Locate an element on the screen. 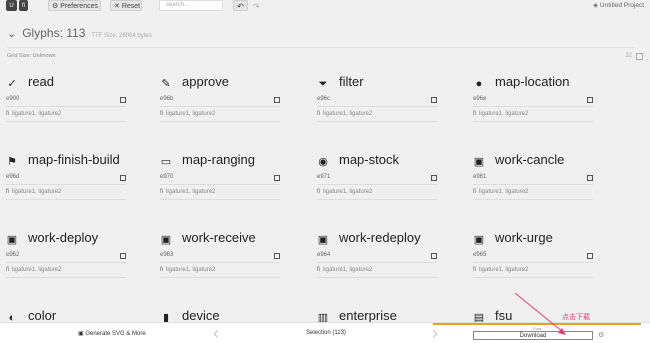  annotation-label: 点击下载 is located at coordinates (576, 317).